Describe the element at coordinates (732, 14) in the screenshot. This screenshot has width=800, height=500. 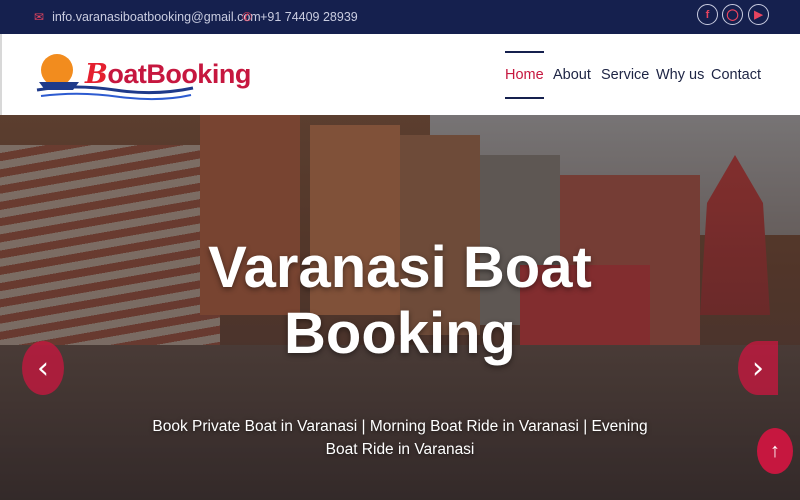
I see `instagram-icon: ◯` at that location.